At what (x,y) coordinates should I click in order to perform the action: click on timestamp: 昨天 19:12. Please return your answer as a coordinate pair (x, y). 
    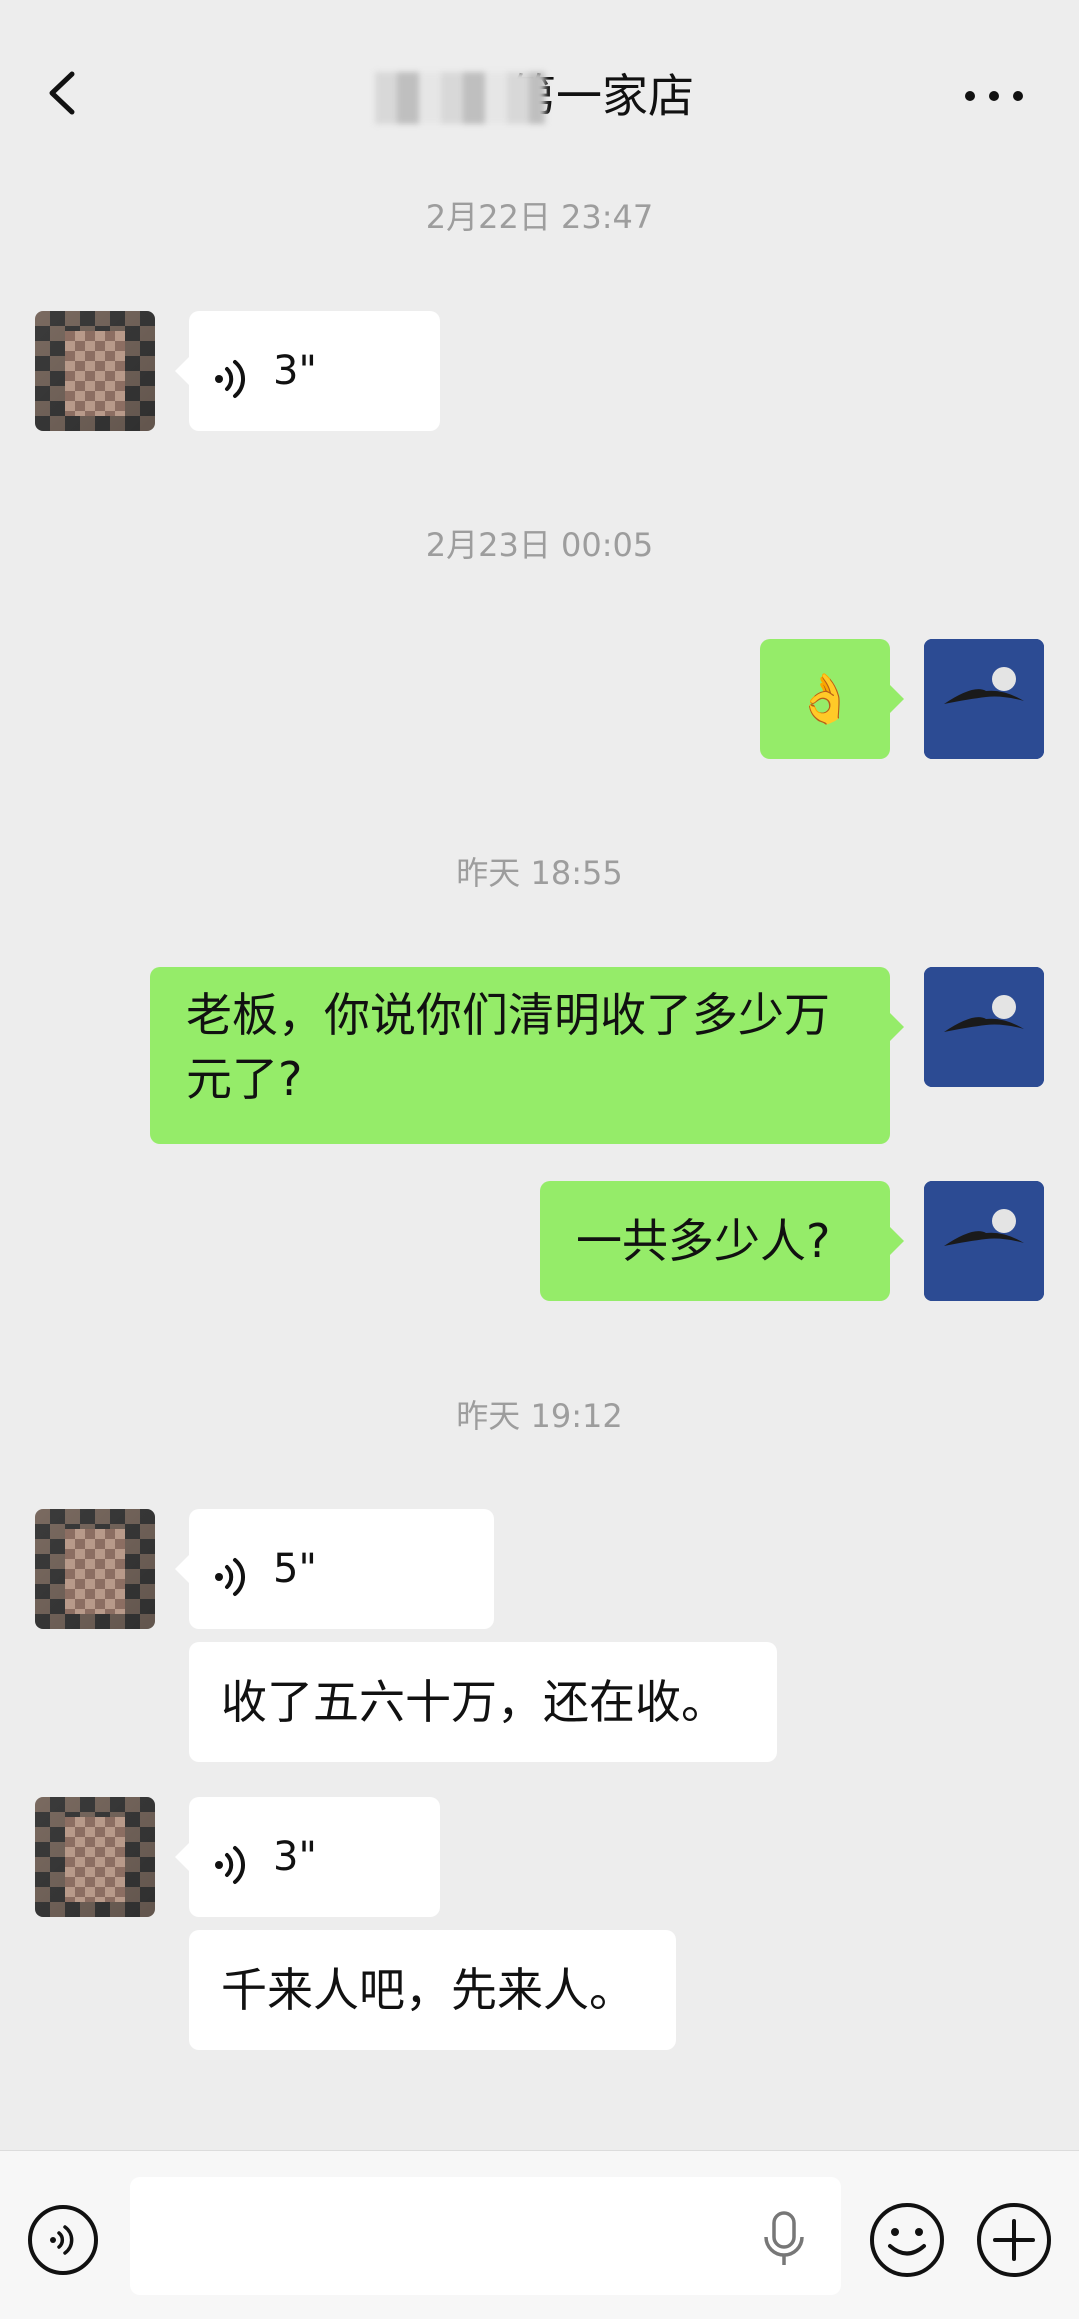
    Looking at the image, I should click on (539, 1416).